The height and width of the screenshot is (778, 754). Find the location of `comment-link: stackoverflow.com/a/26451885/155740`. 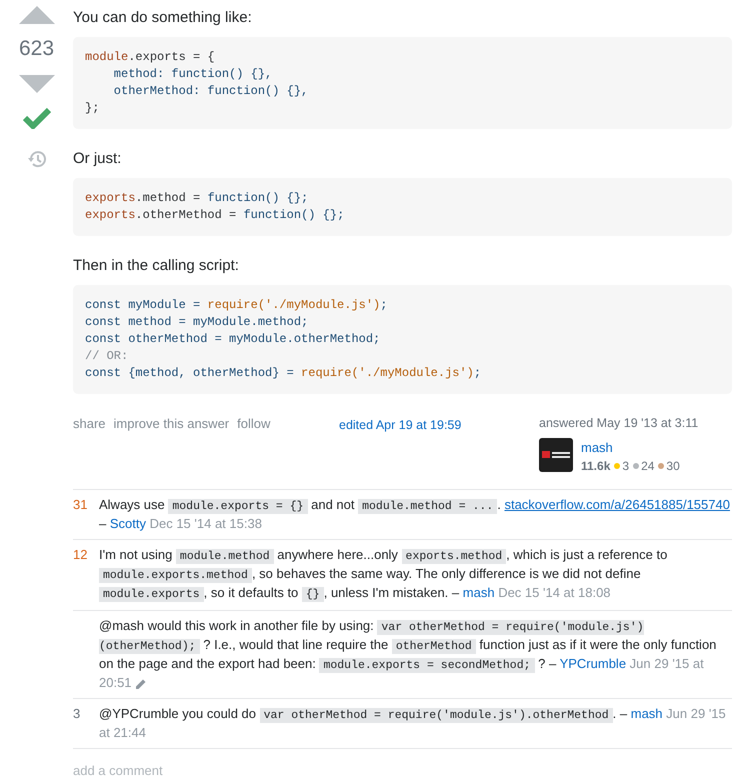

comment-link: stackoverflow.com/a/26451885/155740 is located at coordinates (617, 504).